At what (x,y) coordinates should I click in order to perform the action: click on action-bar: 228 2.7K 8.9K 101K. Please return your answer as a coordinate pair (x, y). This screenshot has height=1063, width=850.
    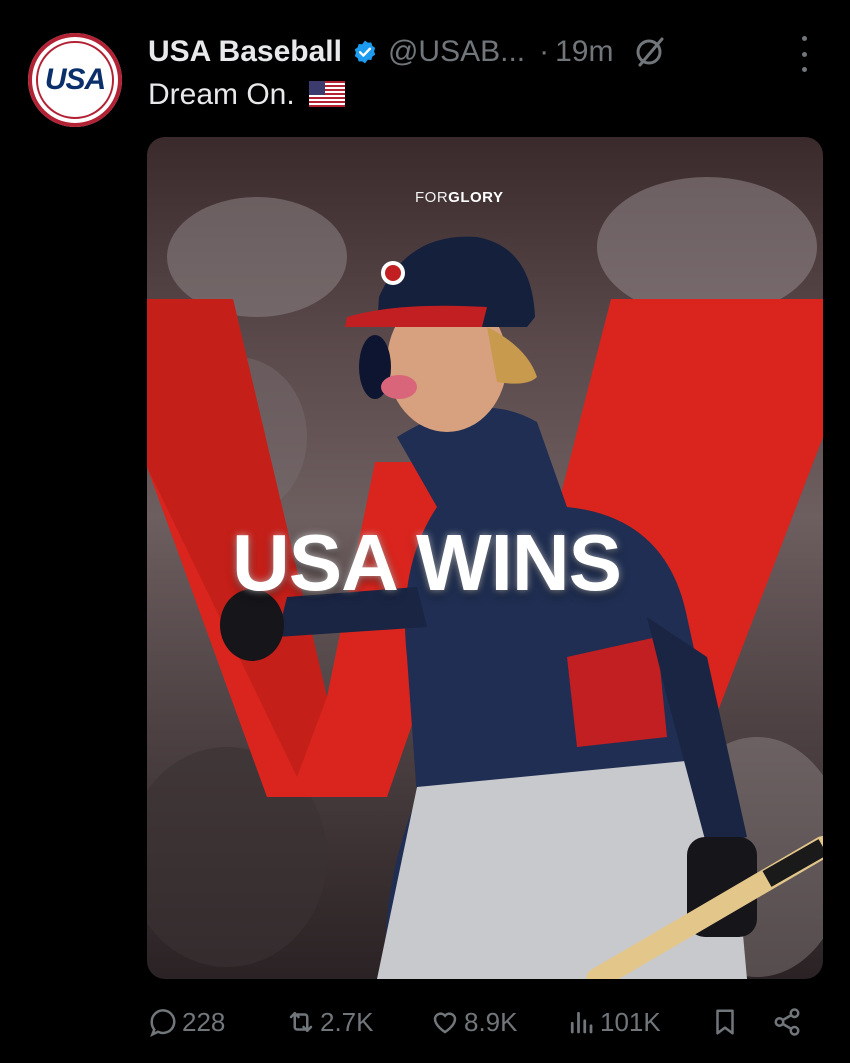
    Looking at the image, I should click on (478, 1022).